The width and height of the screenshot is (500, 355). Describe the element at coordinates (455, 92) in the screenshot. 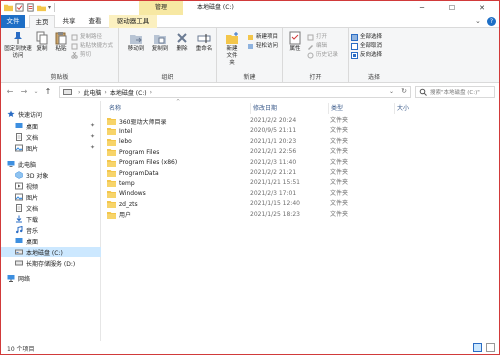

I see `search-box: 搜索"本地磁盘 (C:)"` at that location.